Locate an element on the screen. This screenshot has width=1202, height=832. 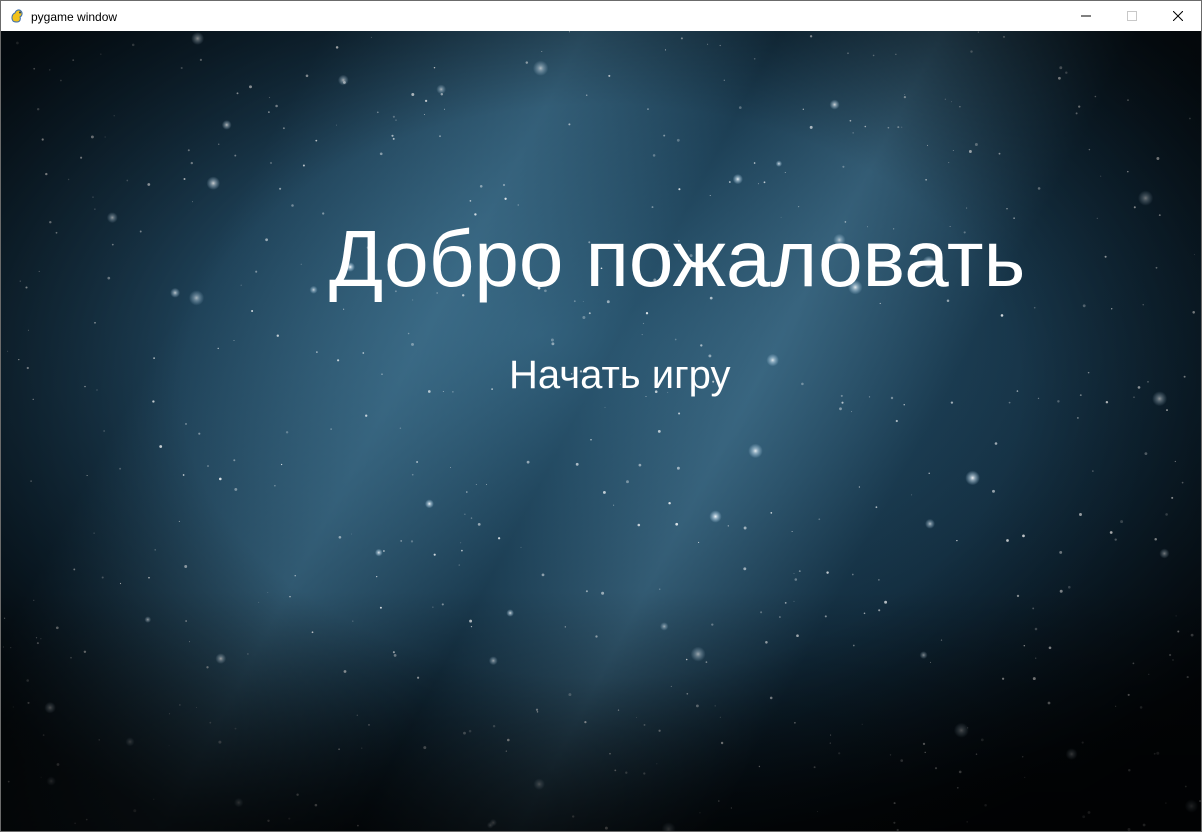
title-bar: pygame window is located at coordinates (601, 16).